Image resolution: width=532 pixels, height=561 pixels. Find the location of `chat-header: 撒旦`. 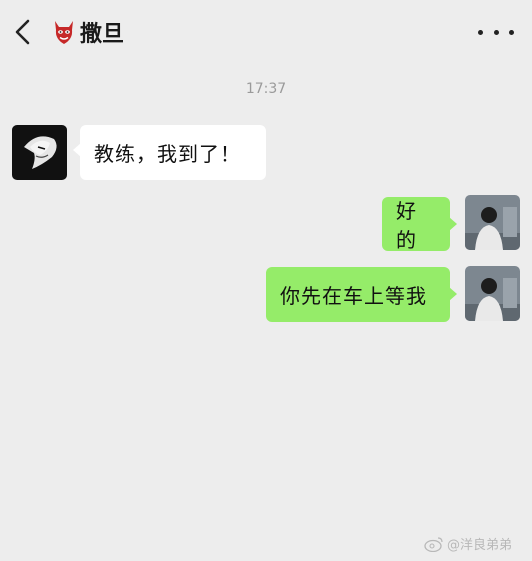

chat-header: 撒旦 is located at coordinates (266, 31).